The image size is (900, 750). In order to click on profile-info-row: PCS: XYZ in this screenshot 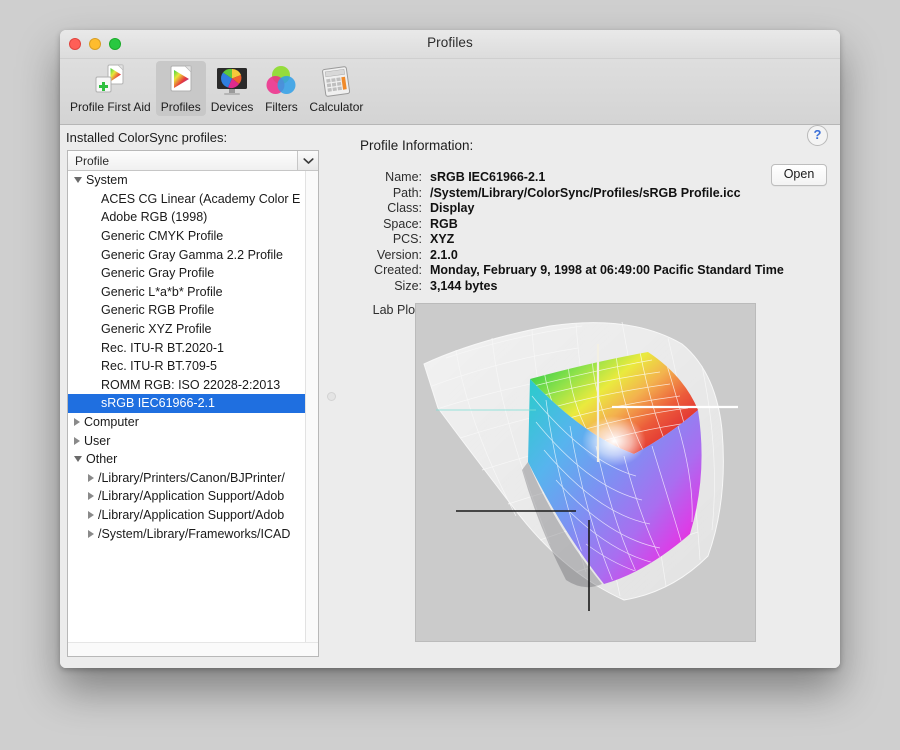, I will do `click(595, 240)`.